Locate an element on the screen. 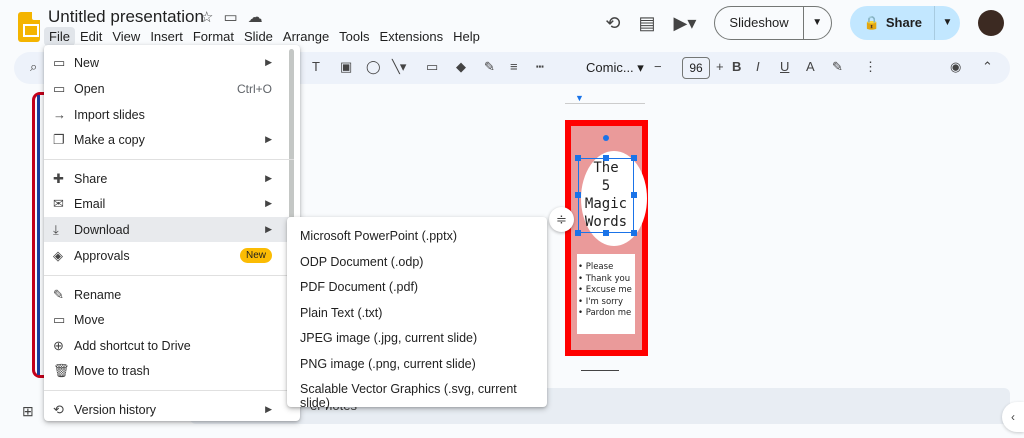 This screenshot has width=1024, height=438. download-pdf: PDF Document (.pdf) is located at coordinates (359, 287).